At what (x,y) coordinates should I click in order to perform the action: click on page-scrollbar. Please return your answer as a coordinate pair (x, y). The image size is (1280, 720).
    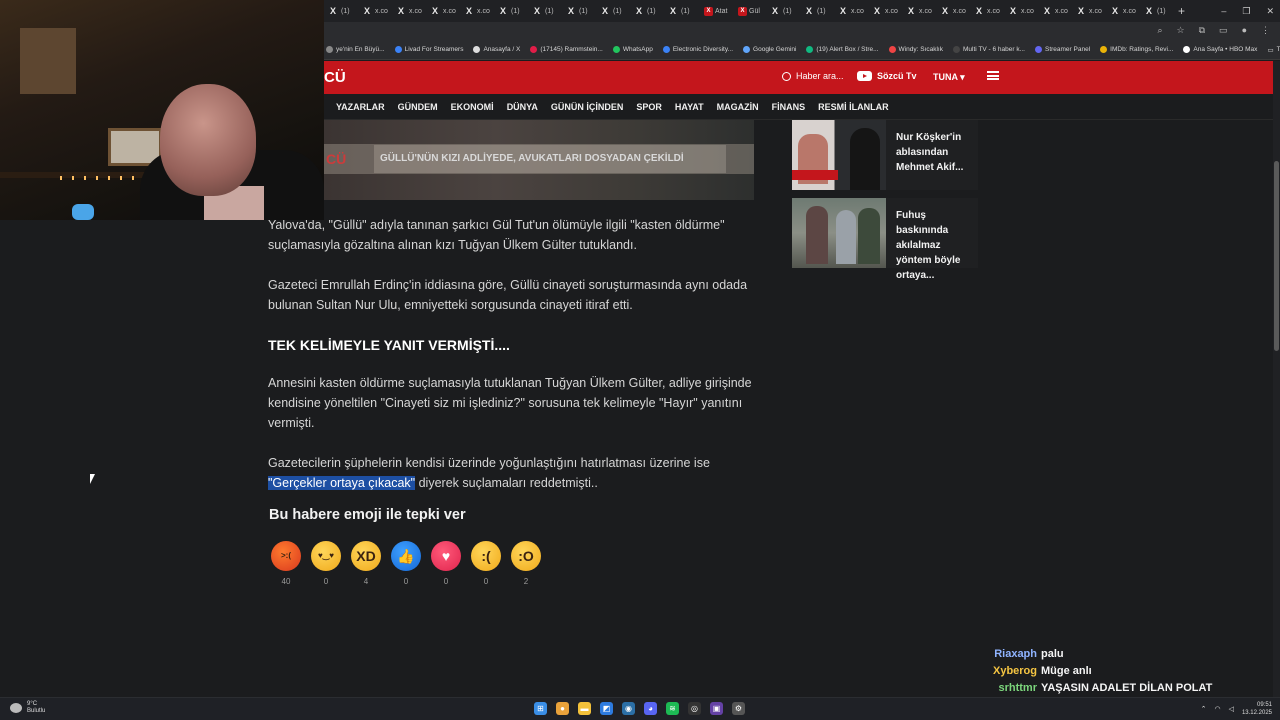
    Looking at the image, I should click on (1276, 379).